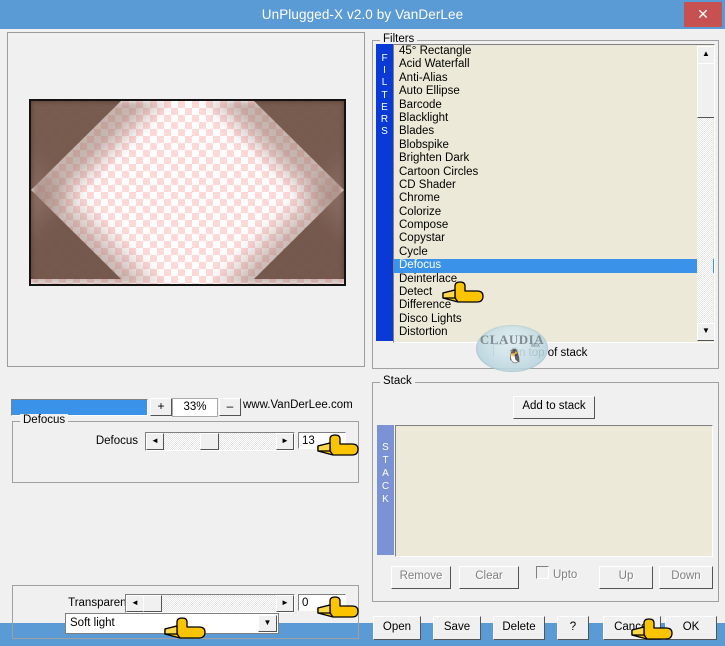 The width and height of the screenshot is (725, 646). I want to click on zoom-in-button: +, so click(161, 407).